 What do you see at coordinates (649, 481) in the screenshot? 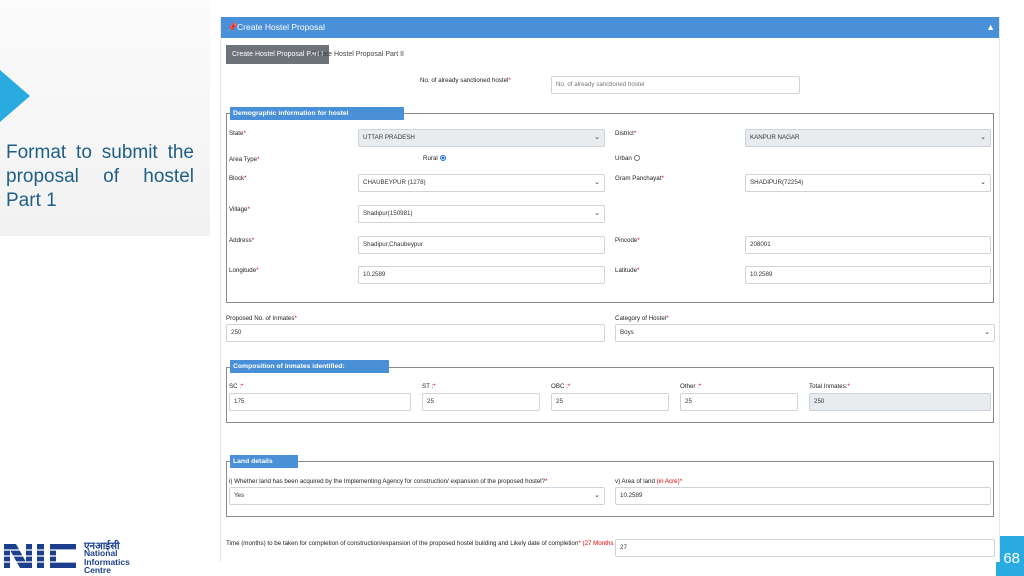
I see `land-area-label: v) Area of land (in Acre)*` at bounding box center [649, 481].